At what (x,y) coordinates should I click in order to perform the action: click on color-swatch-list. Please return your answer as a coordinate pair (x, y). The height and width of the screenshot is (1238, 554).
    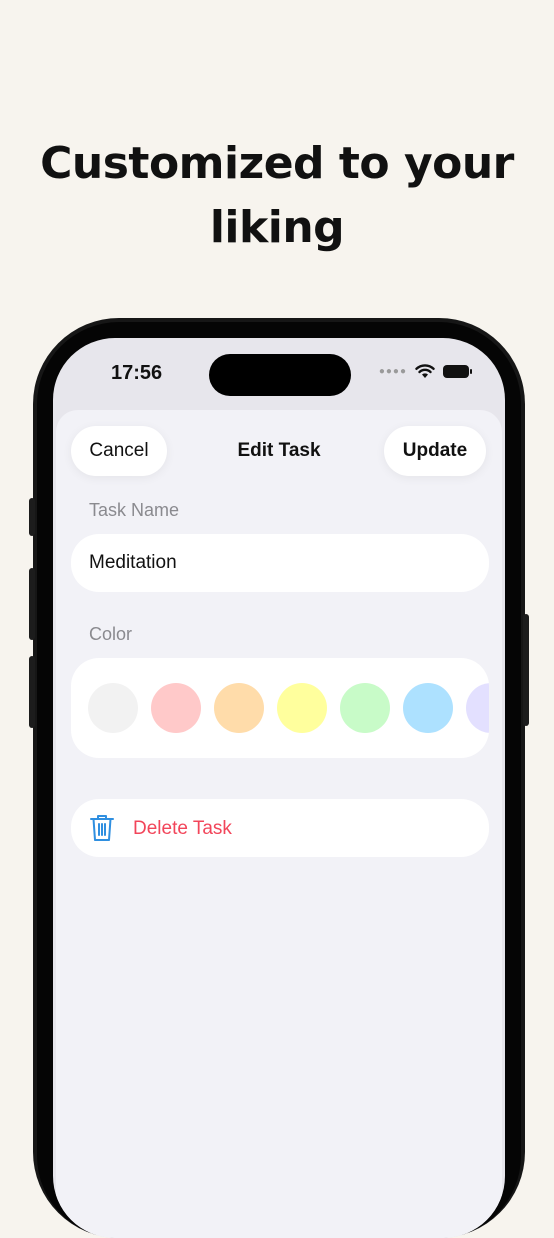
    Looking at the image, I should click on (288, 708).